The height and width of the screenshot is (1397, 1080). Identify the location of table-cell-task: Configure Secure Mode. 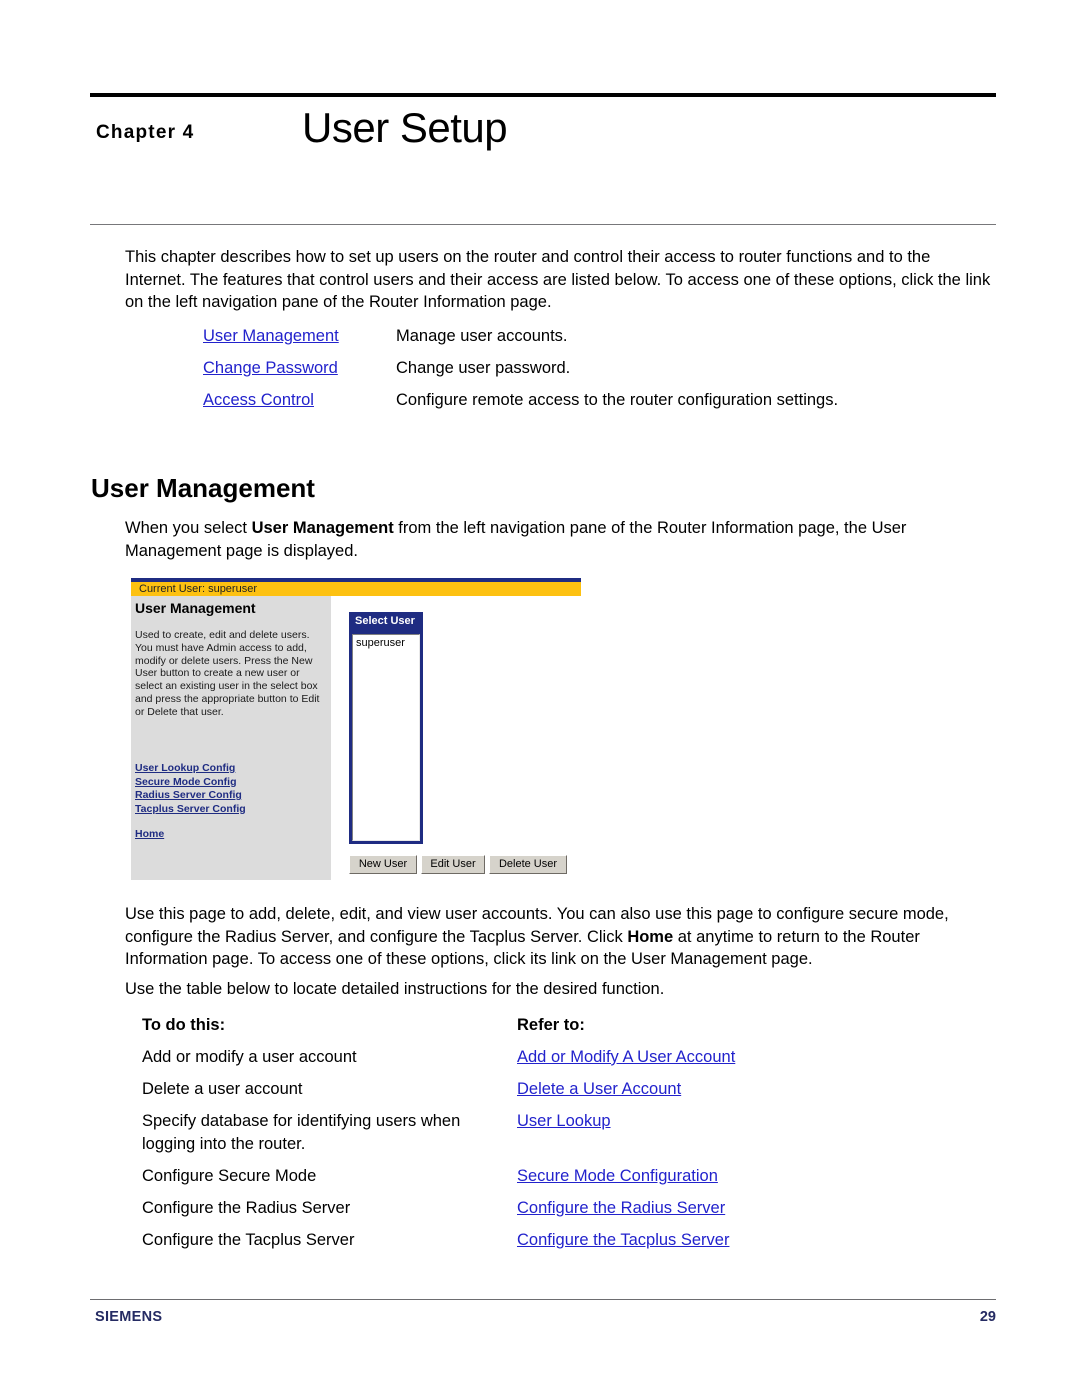
(229, 1176).